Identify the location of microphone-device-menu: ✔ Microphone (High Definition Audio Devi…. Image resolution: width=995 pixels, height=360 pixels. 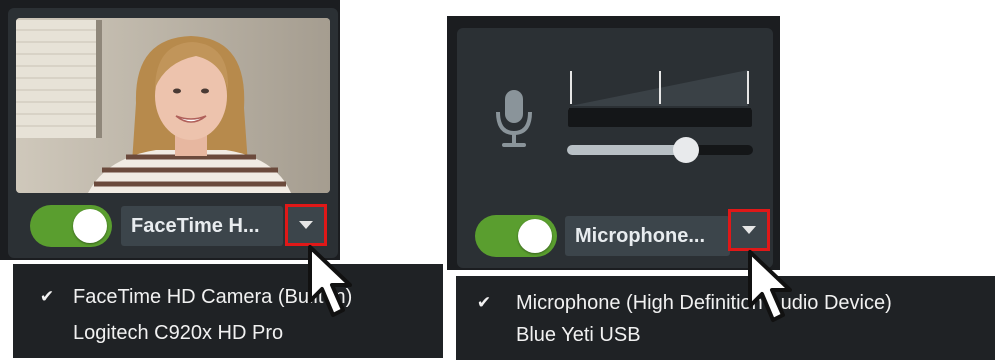
(725, 318).